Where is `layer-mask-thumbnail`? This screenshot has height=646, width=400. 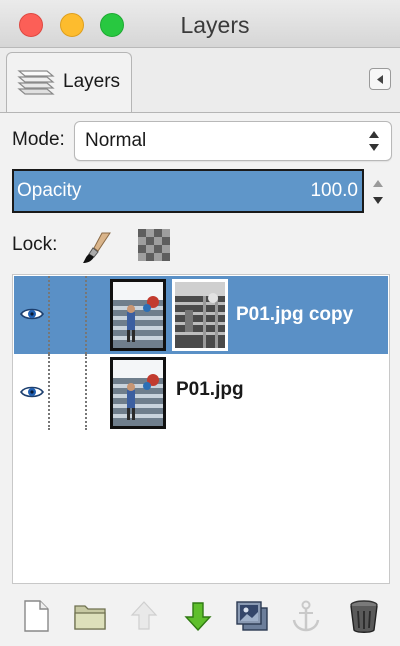 layer-mask-thumbnail is located at coordinates (200, 315).